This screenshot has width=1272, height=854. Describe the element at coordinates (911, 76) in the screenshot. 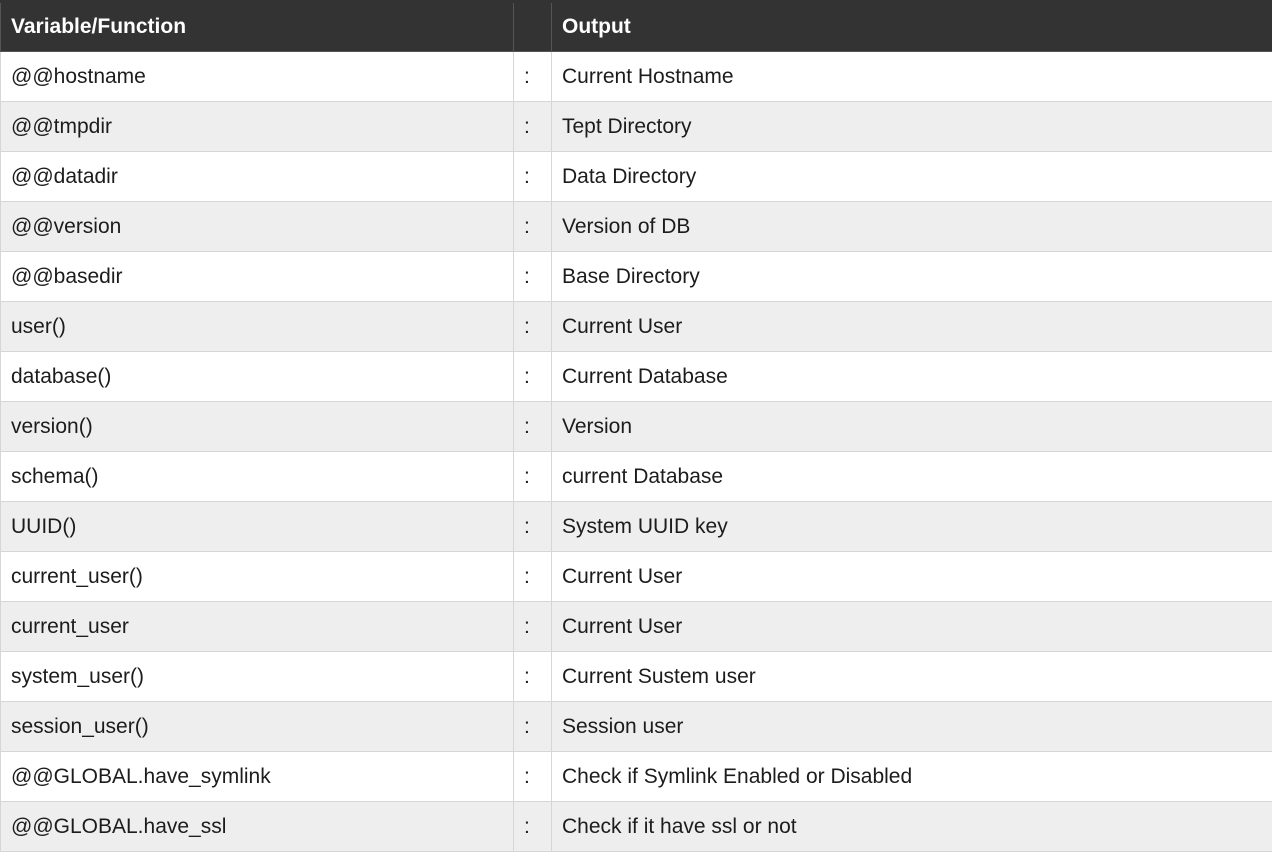

I see `cell-output: Current Hostname` at that location.